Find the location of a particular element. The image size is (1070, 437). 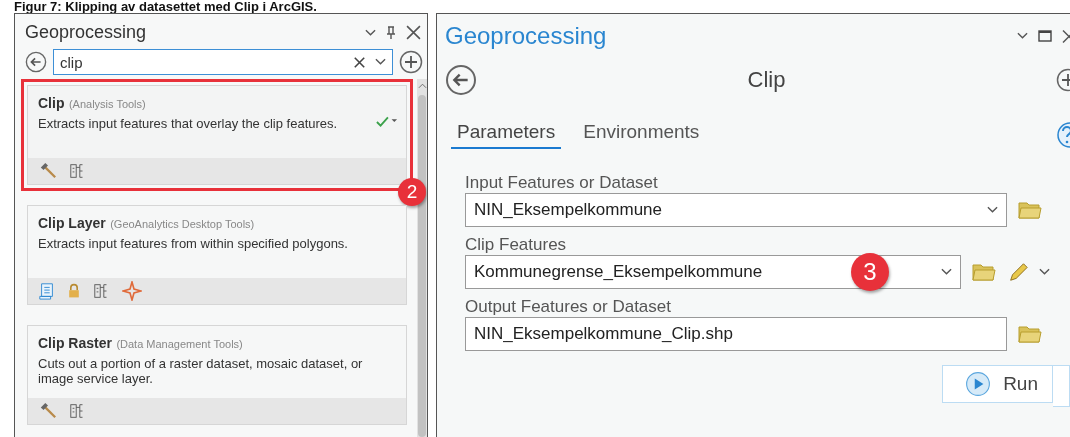

toolbox-name: (GeoAnalytics Desktop Tools) is located at coordinates (182, 224).